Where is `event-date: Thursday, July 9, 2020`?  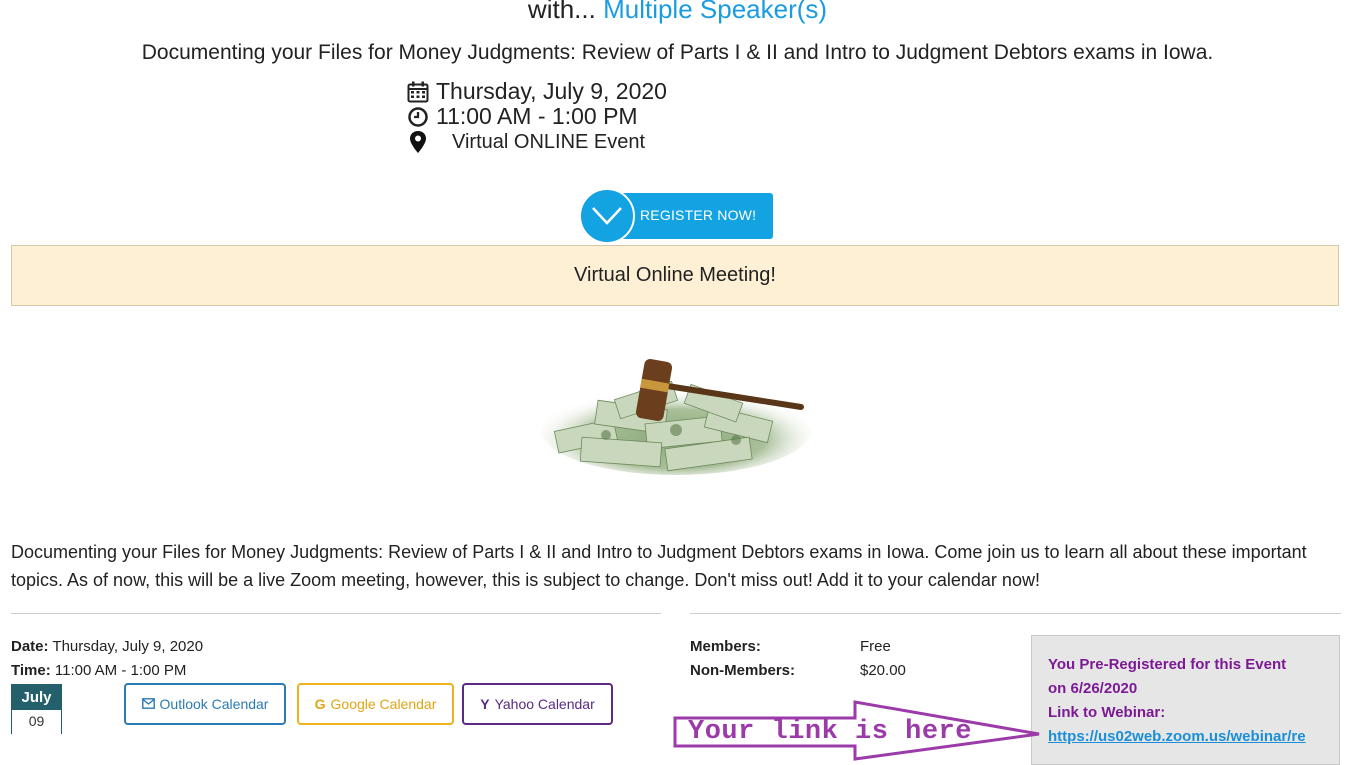 event-date: Thursday, July 9, 2020 is located at coordinates (551, 91).